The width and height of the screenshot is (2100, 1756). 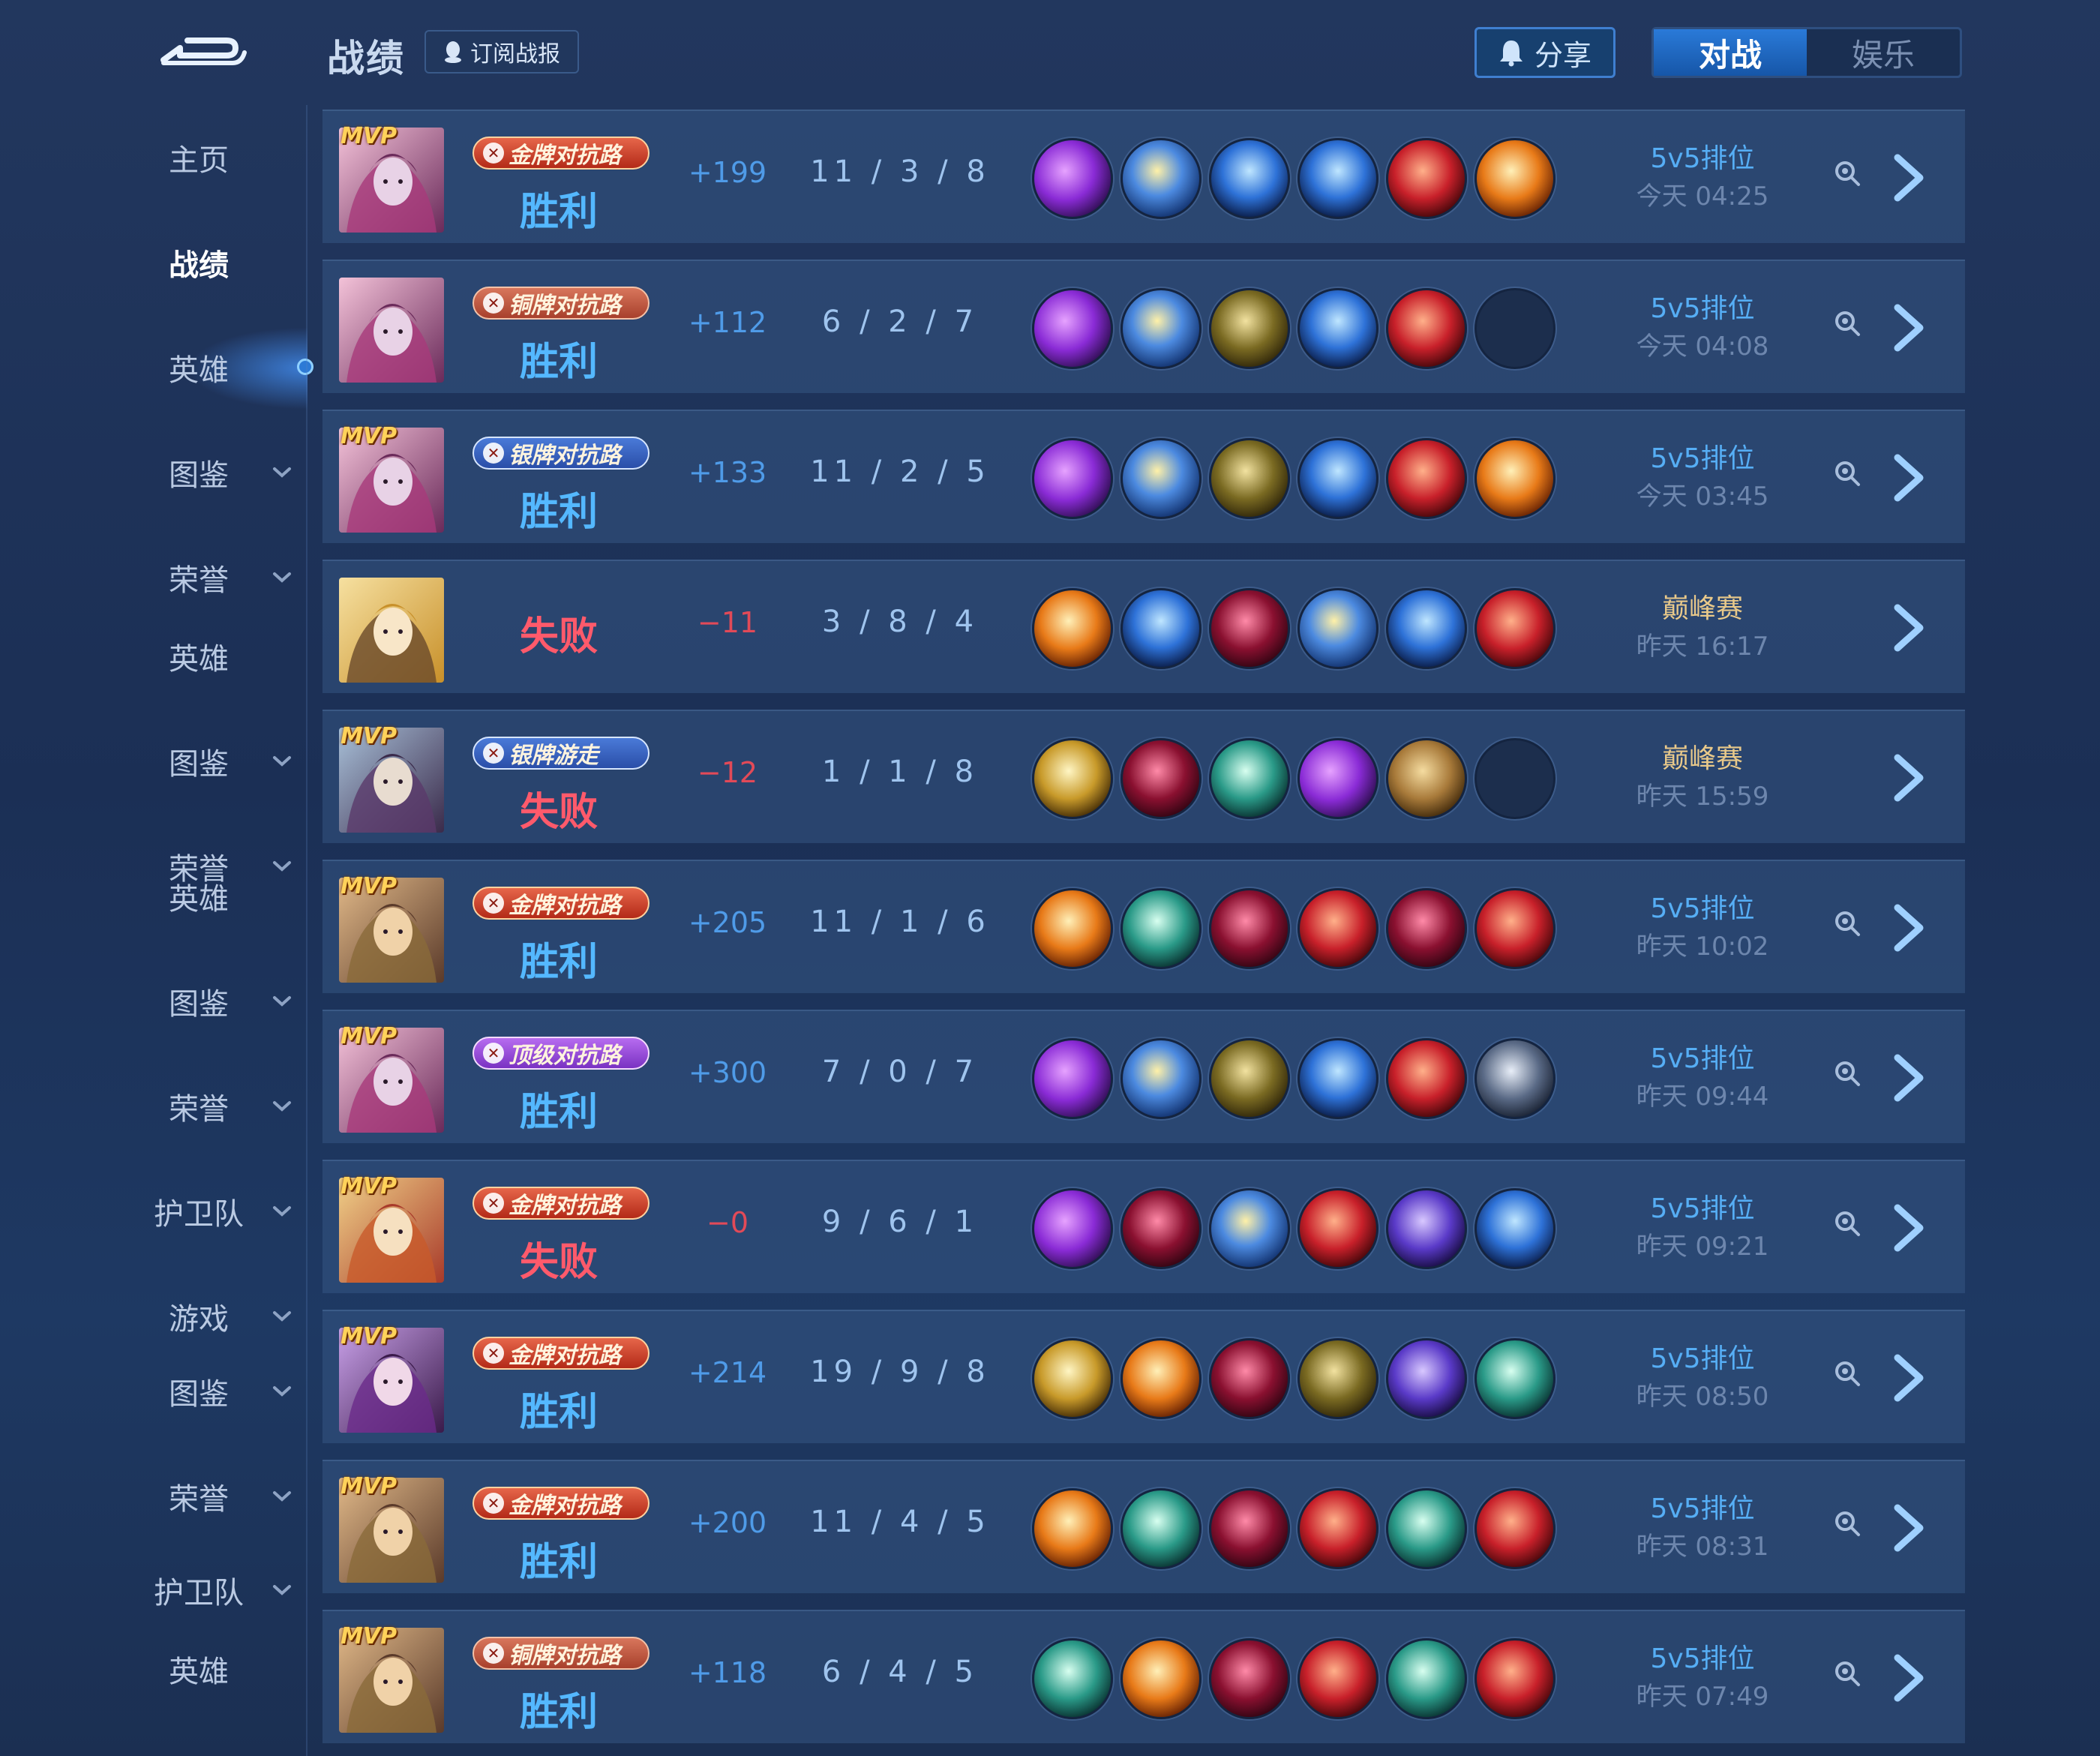 I want to click on sidebar-item-10: 图鉴, so click(x=210, y=1001).